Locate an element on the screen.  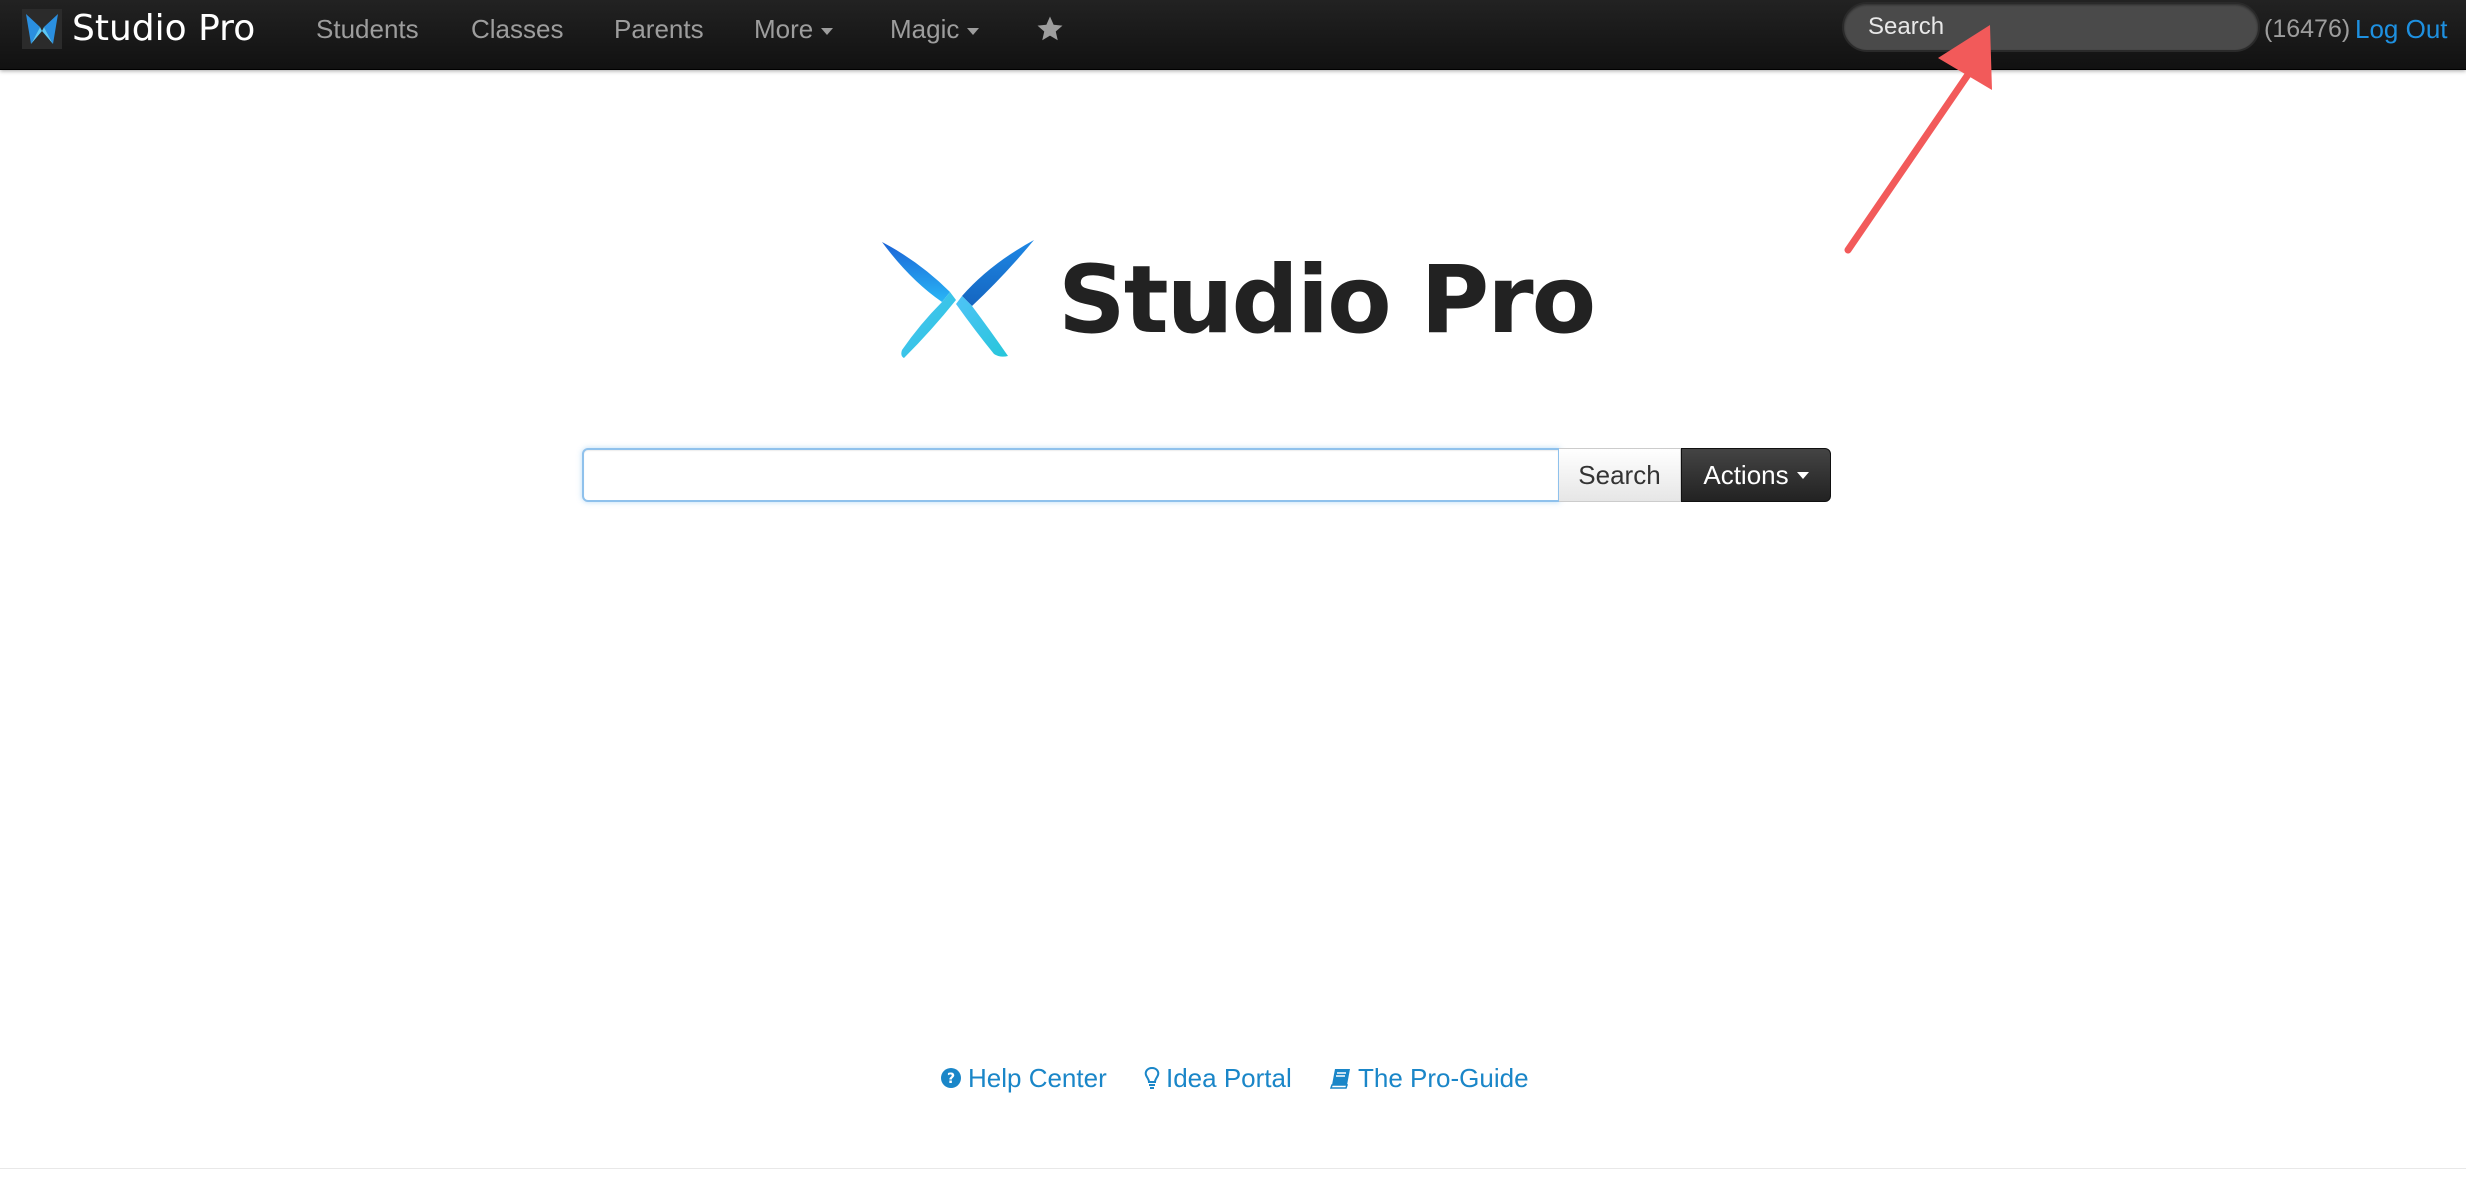
nav-magic-label: Magic is located at coordinates (925, 29).